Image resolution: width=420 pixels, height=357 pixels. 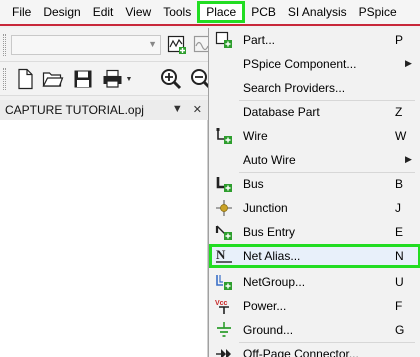 What do you see at coordinates (224, 232) in the screenshot?
I see `bus-entry-icon` at bounding box center [224, 232].